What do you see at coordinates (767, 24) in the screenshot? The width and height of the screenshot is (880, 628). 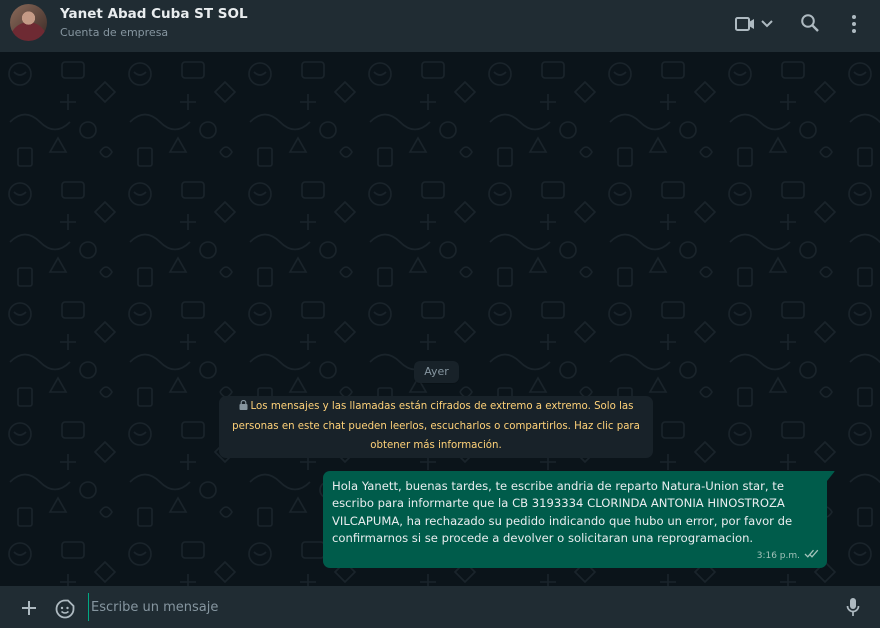 I see `chevron-down-icon` at bounding box center [767, 24].